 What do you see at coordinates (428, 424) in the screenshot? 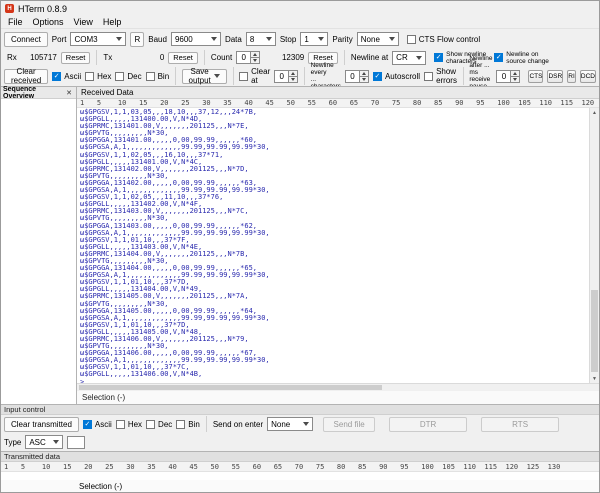
I see `dtr-button: DTR` at bounding box center [428, 424].